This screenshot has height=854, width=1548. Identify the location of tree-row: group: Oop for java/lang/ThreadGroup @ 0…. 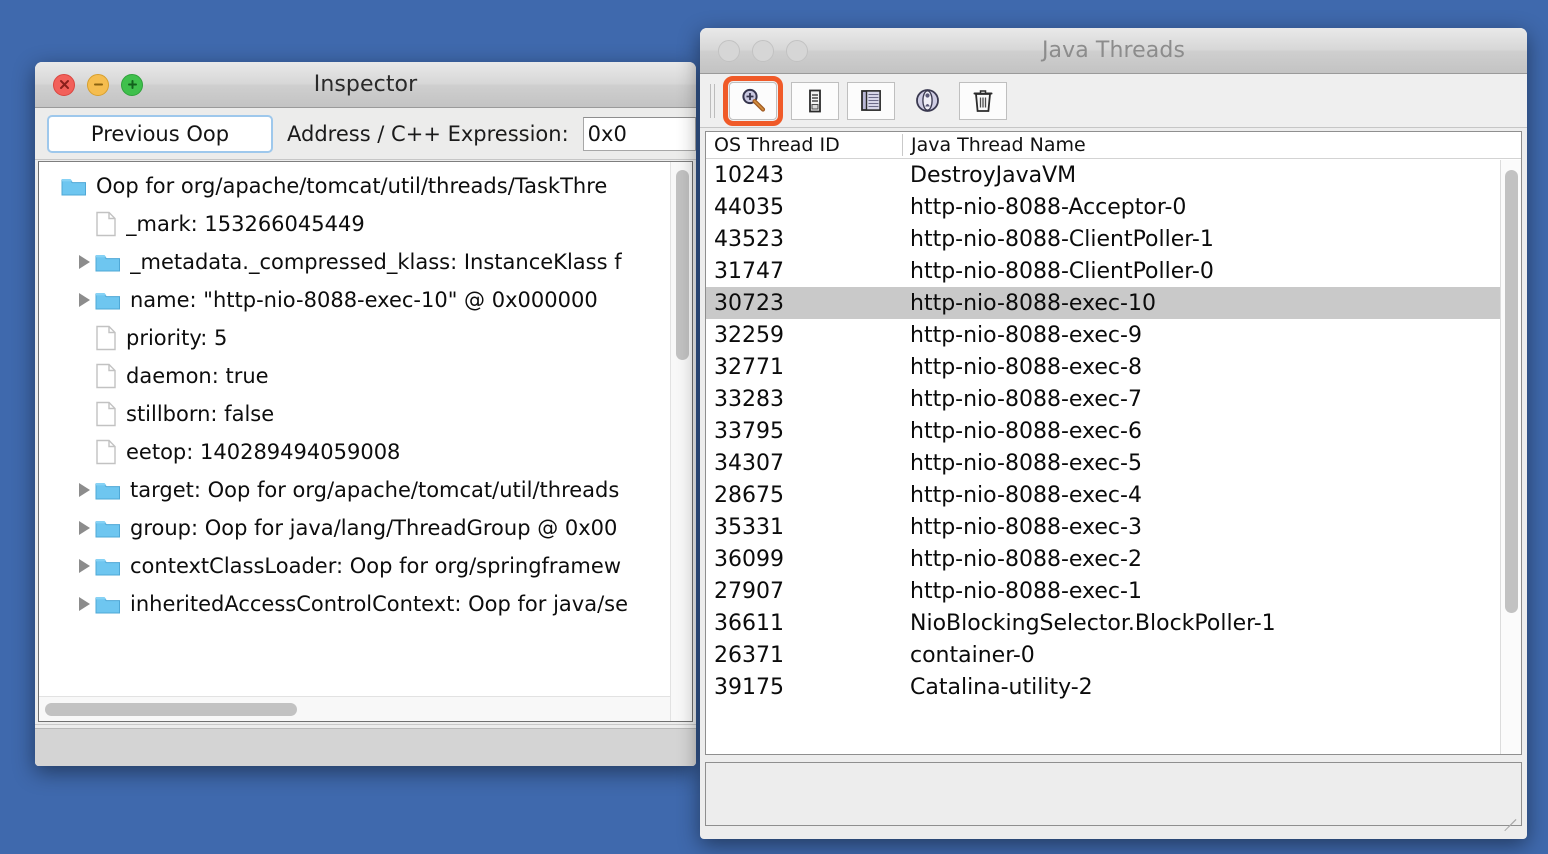
(365, 528).